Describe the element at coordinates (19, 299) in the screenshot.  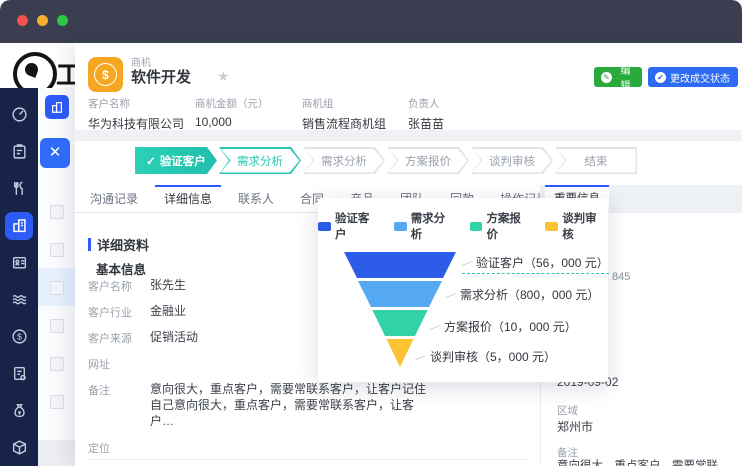
I see `sidebar-item-waves` at that location.